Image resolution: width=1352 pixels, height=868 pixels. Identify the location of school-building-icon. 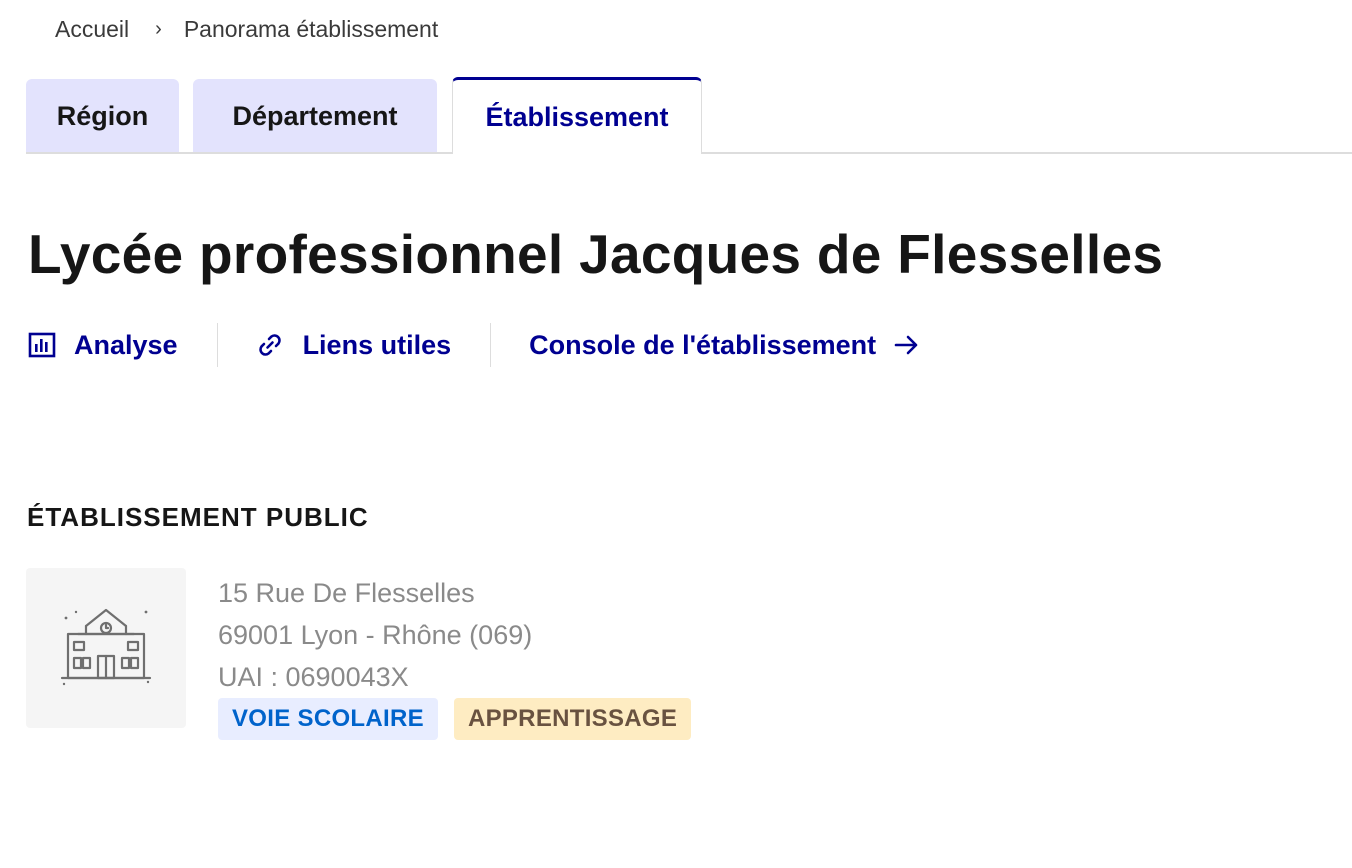
(106, 648).